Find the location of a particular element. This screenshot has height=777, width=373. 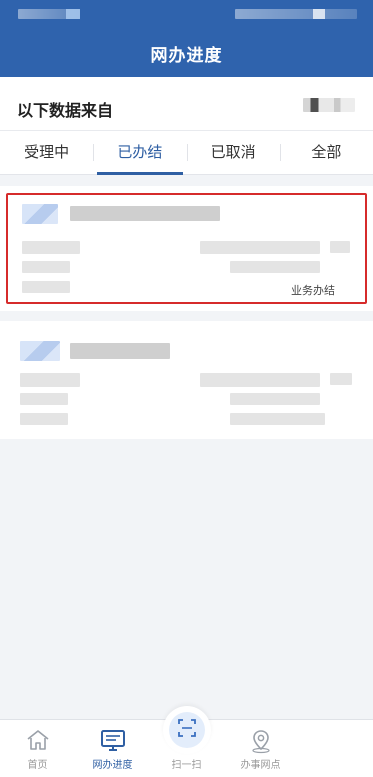

record-icon-redacted is located at coordinates (40, 351).